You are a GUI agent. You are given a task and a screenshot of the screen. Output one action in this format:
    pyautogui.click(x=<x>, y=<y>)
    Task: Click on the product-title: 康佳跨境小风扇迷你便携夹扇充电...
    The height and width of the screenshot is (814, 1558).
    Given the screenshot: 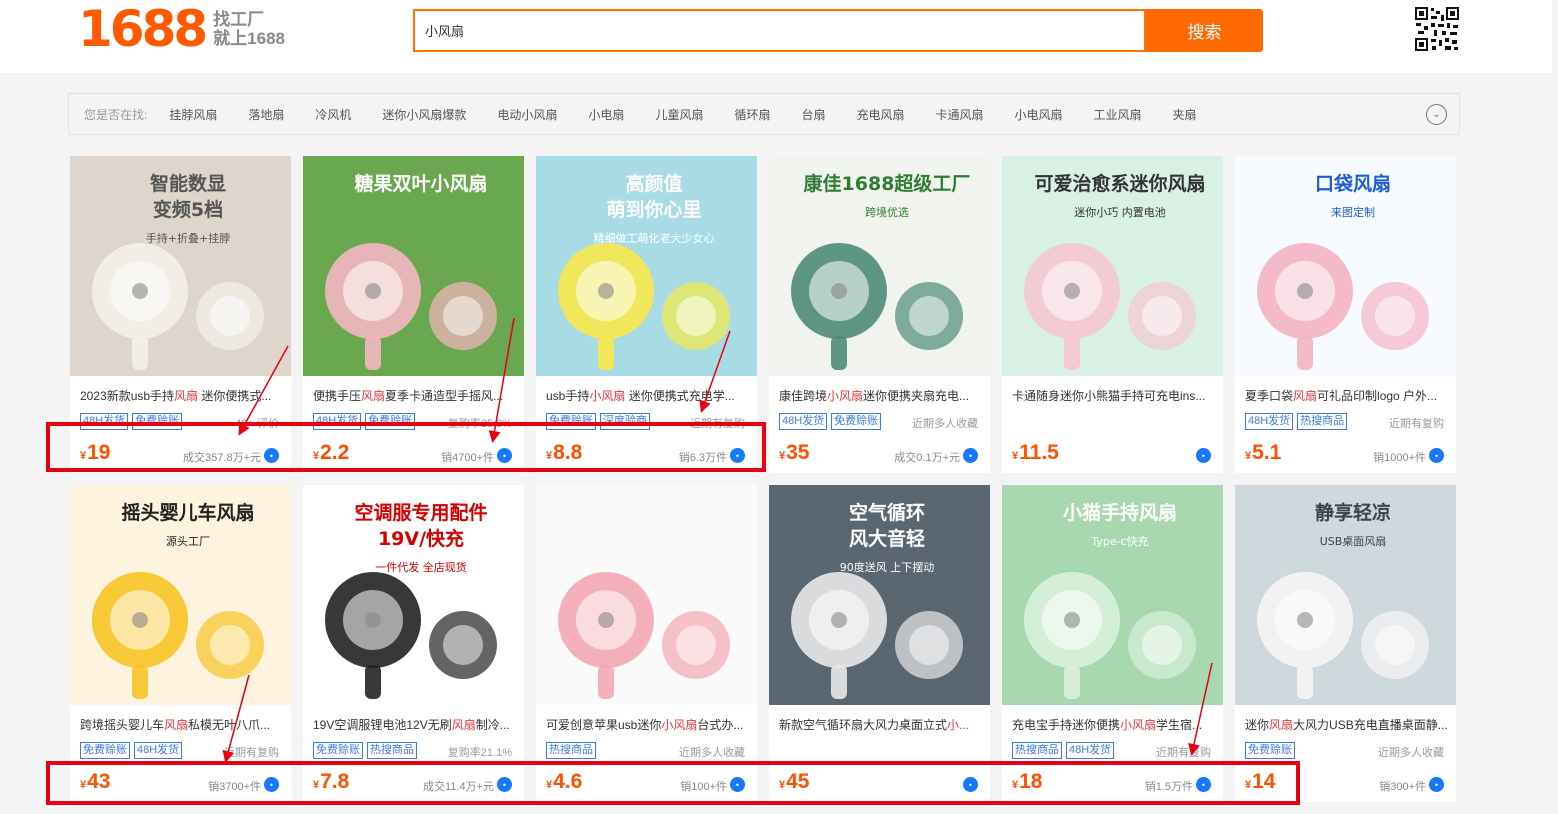 What is the action you would take?
    pyautogui.click(x=881, y=395)
    